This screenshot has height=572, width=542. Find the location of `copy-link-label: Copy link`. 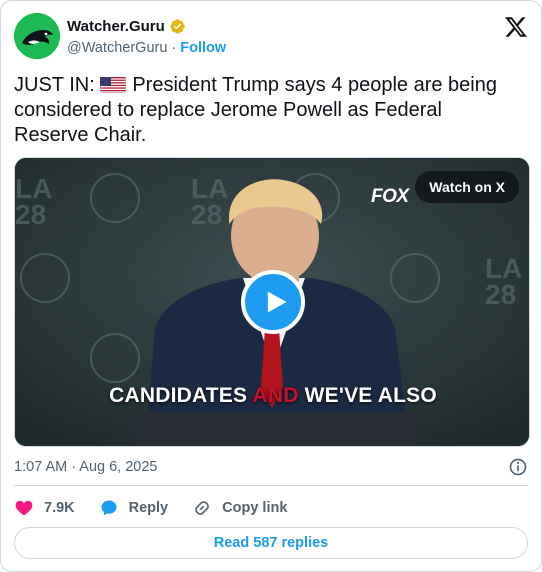

copy-link-label: Copy link is located at coordinates (255, 508).